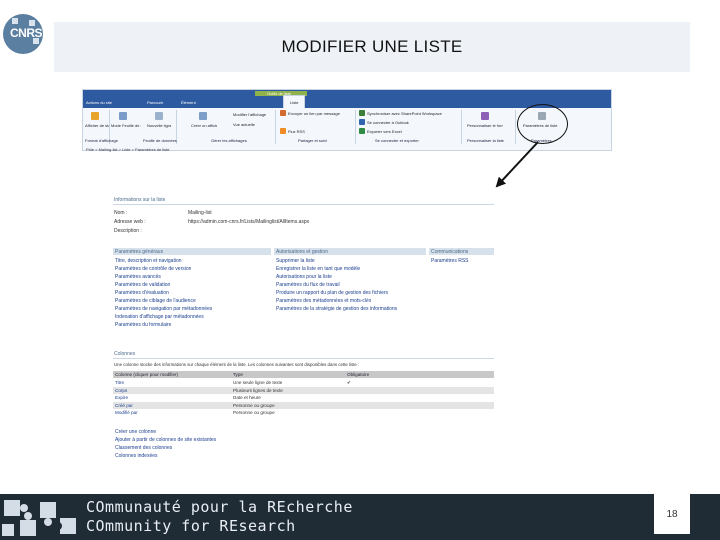  What do you see at coordinates (308, 131) in the screenshot?
I see `rss-feed-button: Flux RSS` at bounding box center [308, 131].